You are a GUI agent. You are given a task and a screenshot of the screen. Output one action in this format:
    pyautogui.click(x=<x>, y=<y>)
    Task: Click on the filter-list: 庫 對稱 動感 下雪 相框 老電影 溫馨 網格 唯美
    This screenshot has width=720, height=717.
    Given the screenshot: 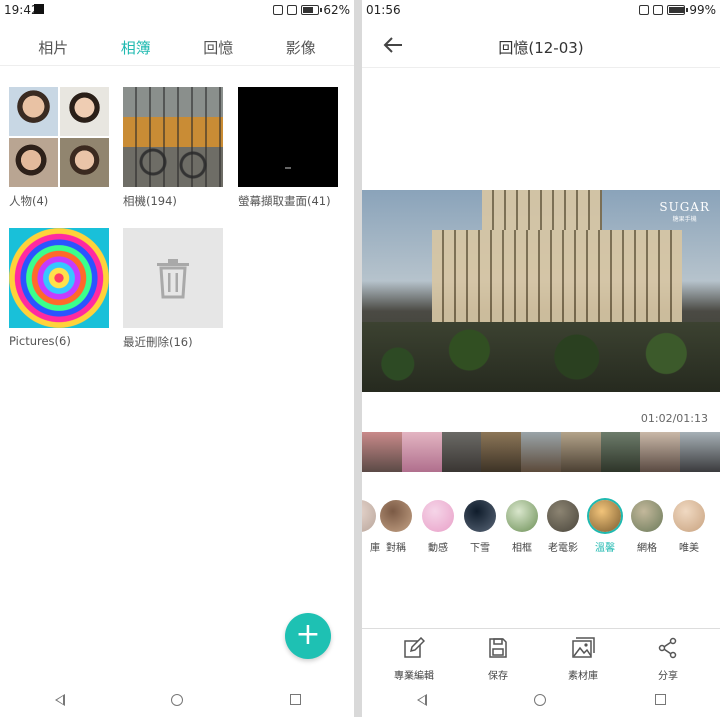 What is the action you would take?
    pyautogui.click(x=541, y=530)
    